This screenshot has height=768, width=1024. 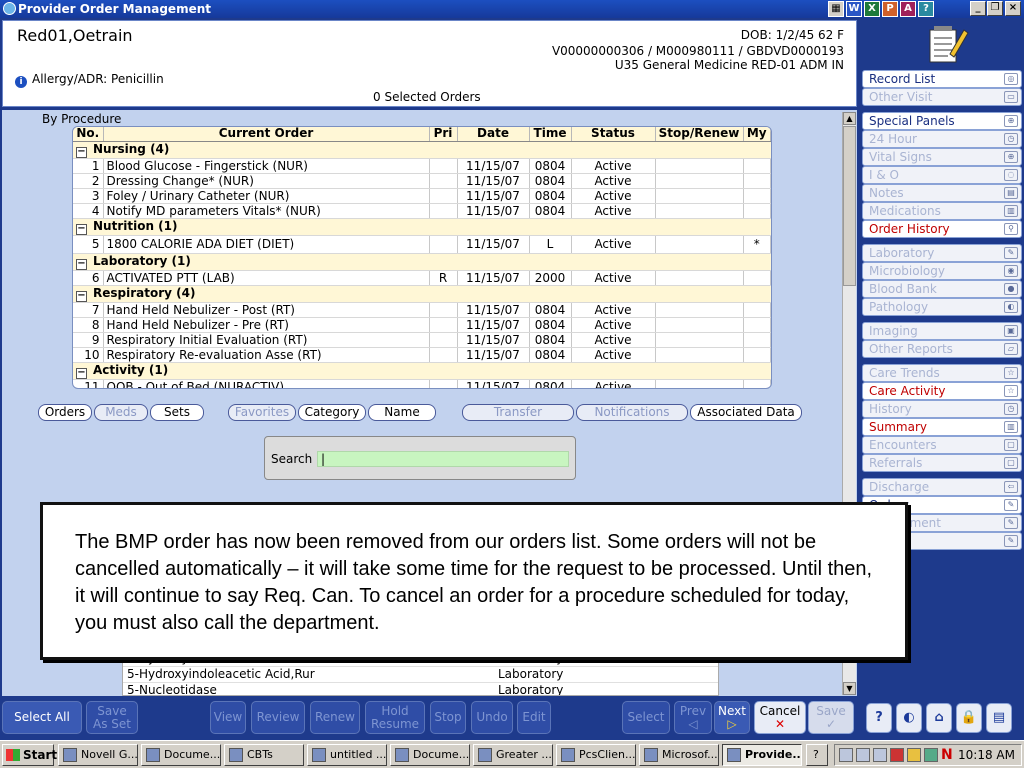 I want to click on sidebar-item-24-hour: 24 Hour ◷, so click(x=942, y=139).